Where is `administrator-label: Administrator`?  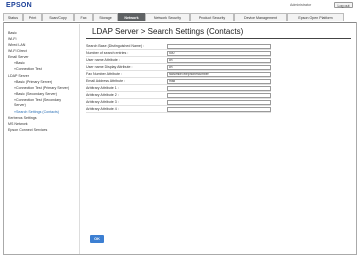
administrator-label: Administrator is located at coordinates (301, 5).